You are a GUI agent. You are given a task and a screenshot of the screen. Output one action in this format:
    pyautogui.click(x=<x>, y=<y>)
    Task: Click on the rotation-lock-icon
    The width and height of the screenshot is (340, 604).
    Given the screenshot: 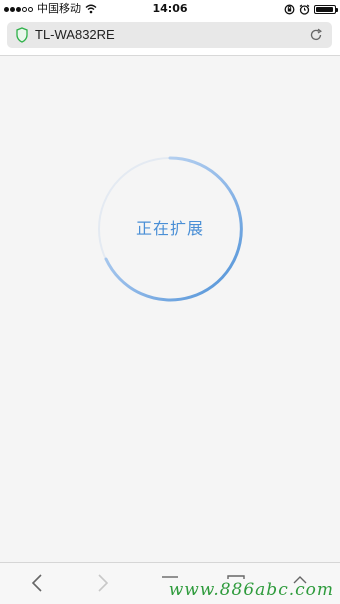 What is the action you would take?
    pyautogui.click(x=289, y=9)
    